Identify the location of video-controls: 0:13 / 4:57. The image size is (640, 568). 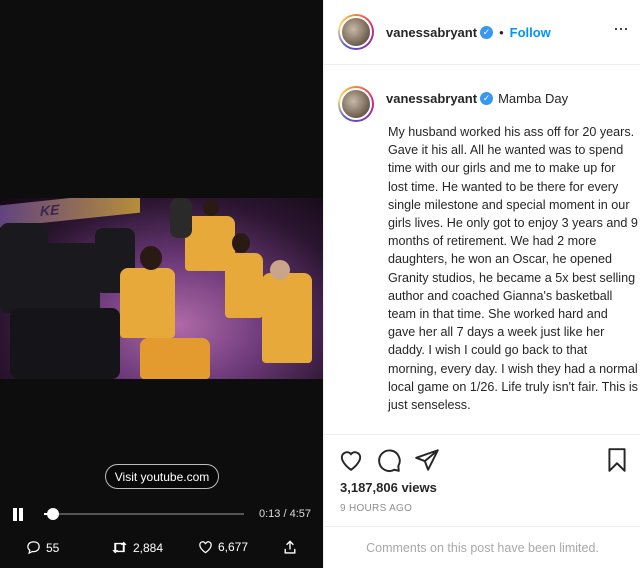
(161, 515).